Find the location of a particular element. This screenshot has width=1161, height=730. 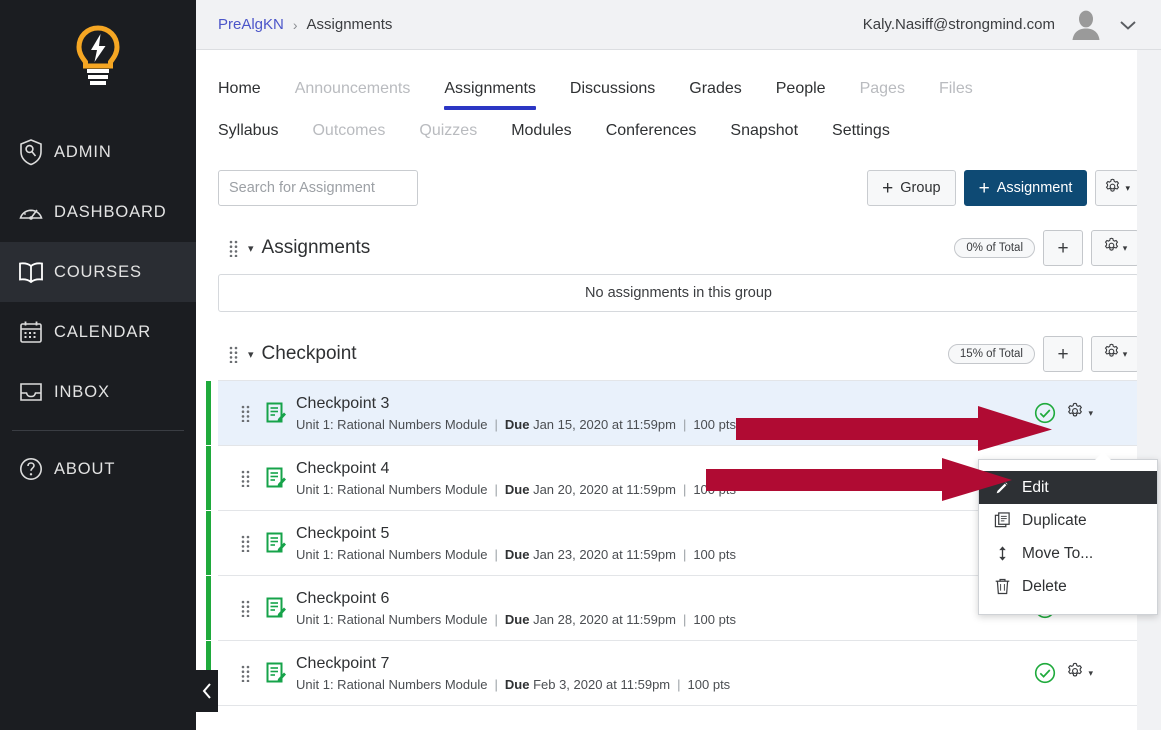

assignment-title: Checkpoint 4 is located at coordinates (516, 469).